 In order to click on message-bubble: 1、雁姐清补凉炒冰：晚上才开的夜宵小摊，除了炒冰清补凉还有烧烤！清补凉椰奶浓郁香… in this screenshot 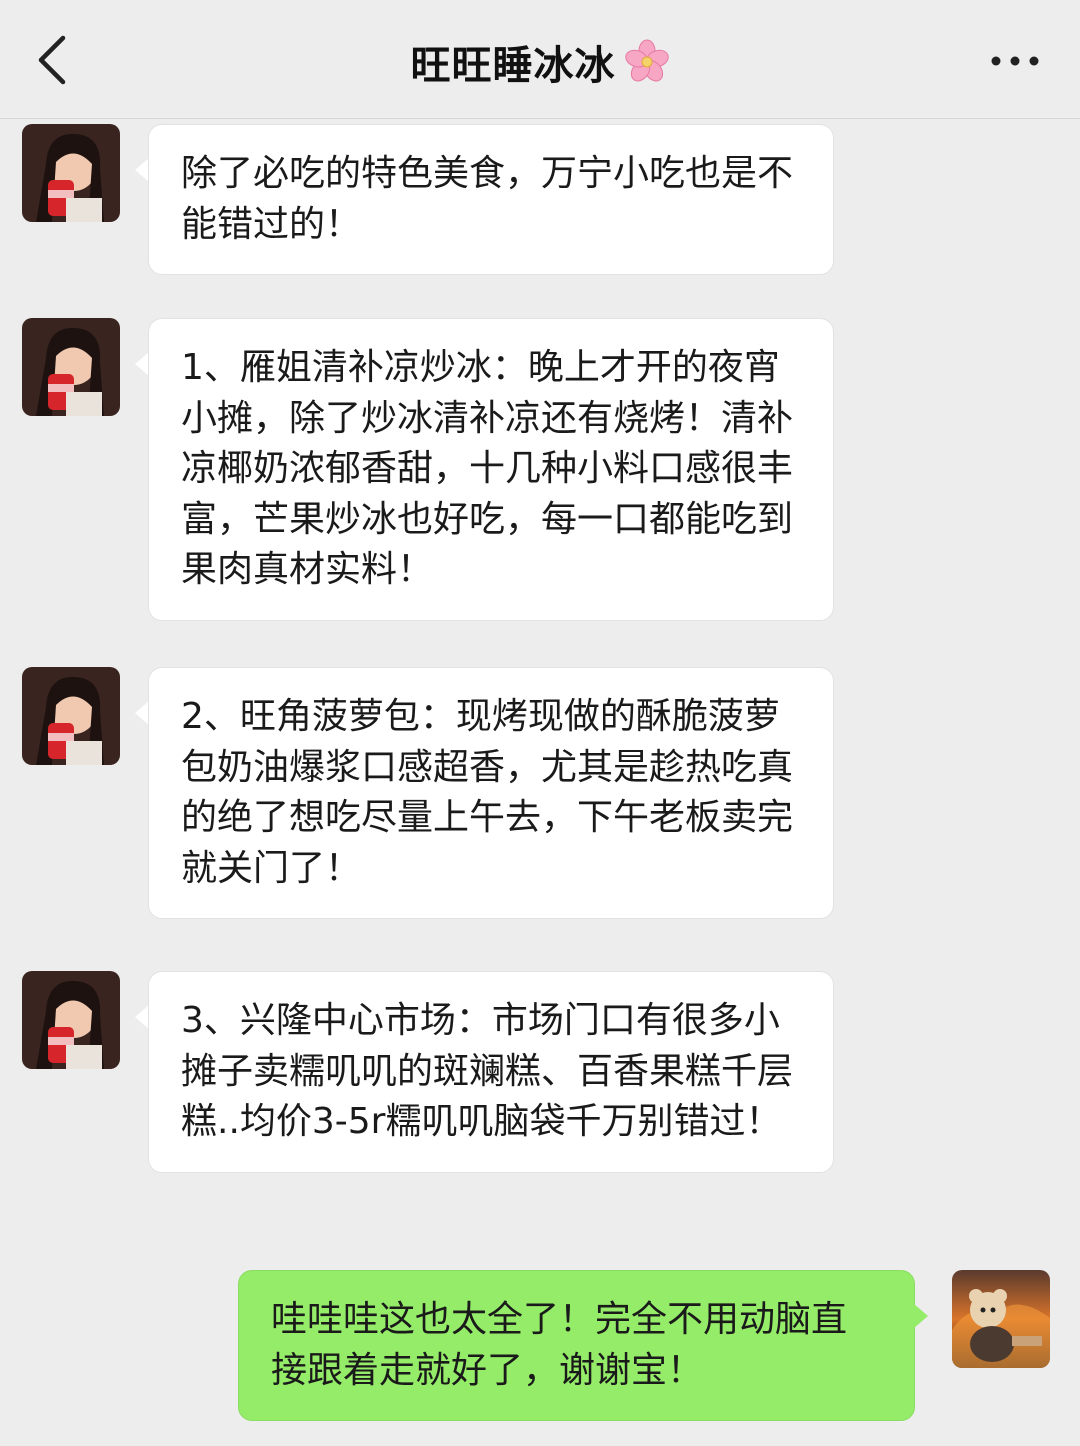, I will do `click(491, 469)`.